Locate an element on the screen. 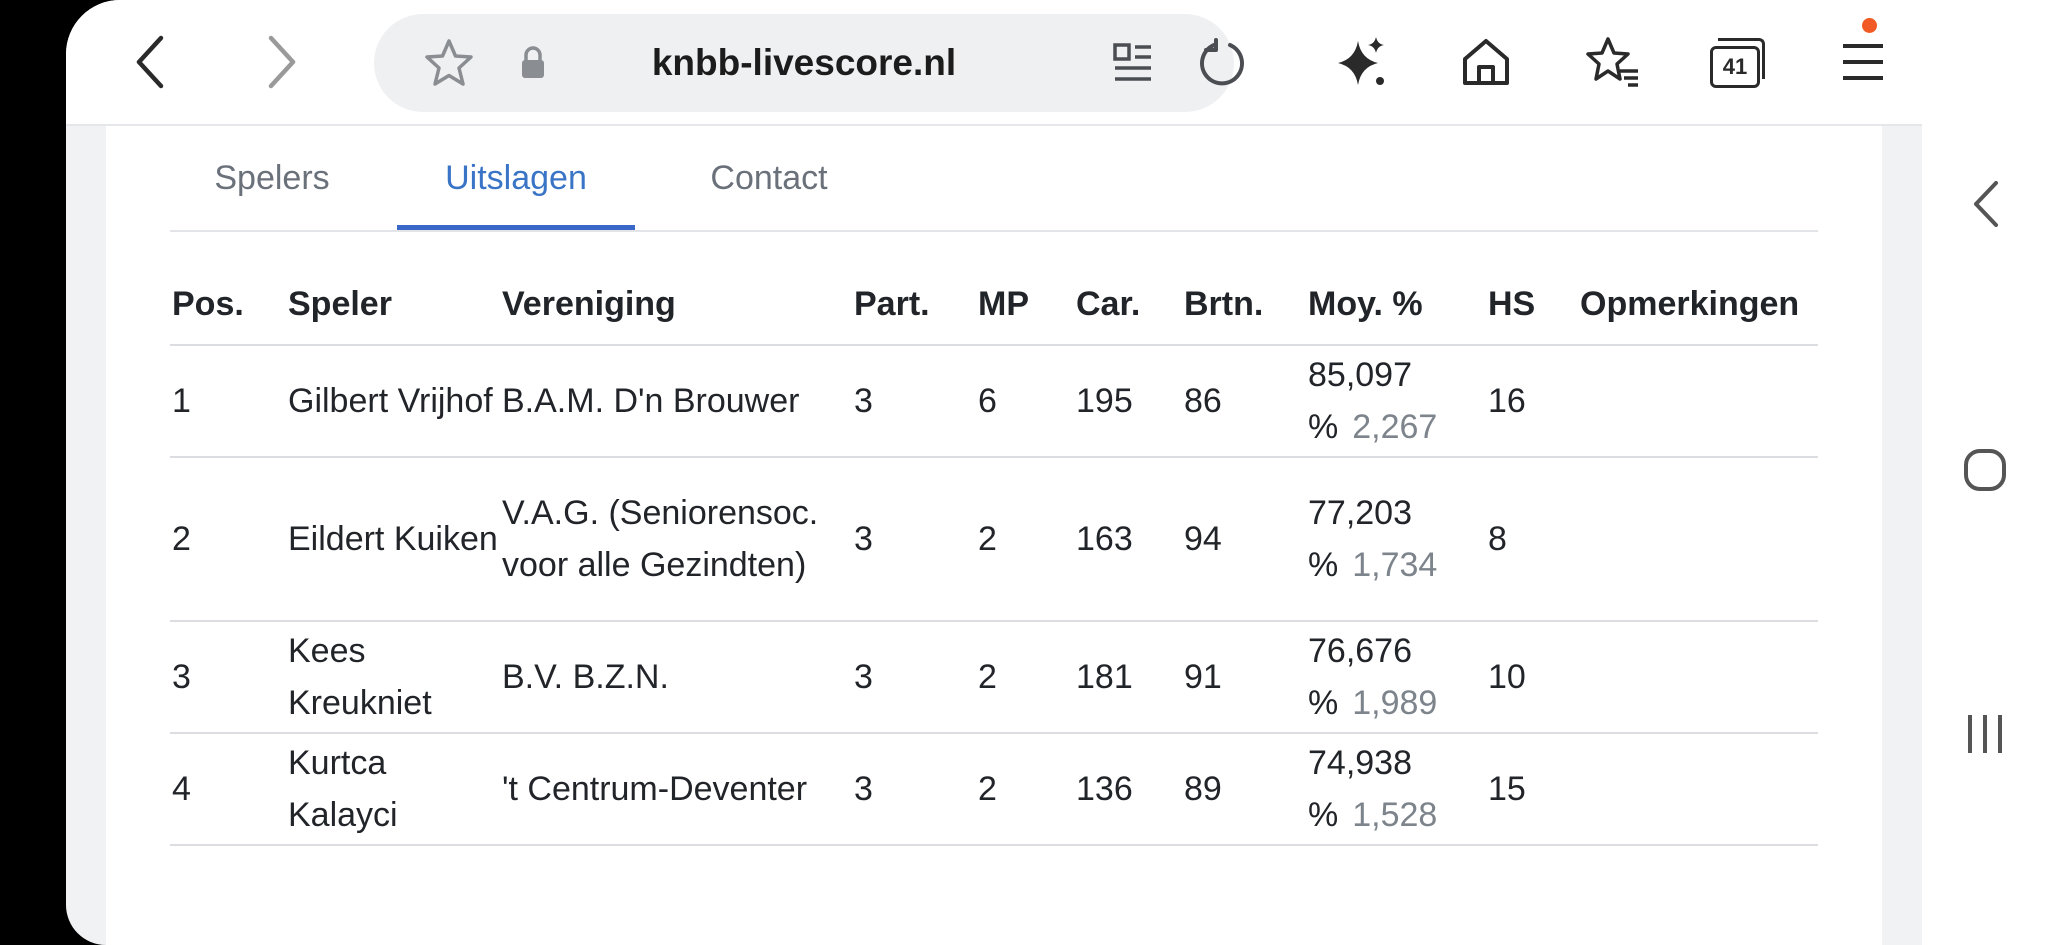  cell-moy: 74,938 % 1,528 is located at coordinates (1396, 789).